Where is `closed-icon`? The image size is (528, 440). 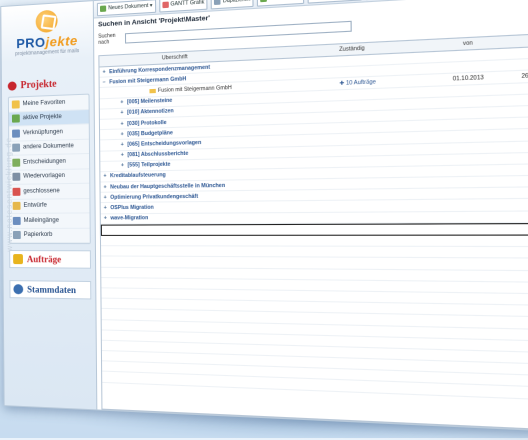
closed-icon is located at coordinates (17, 191).